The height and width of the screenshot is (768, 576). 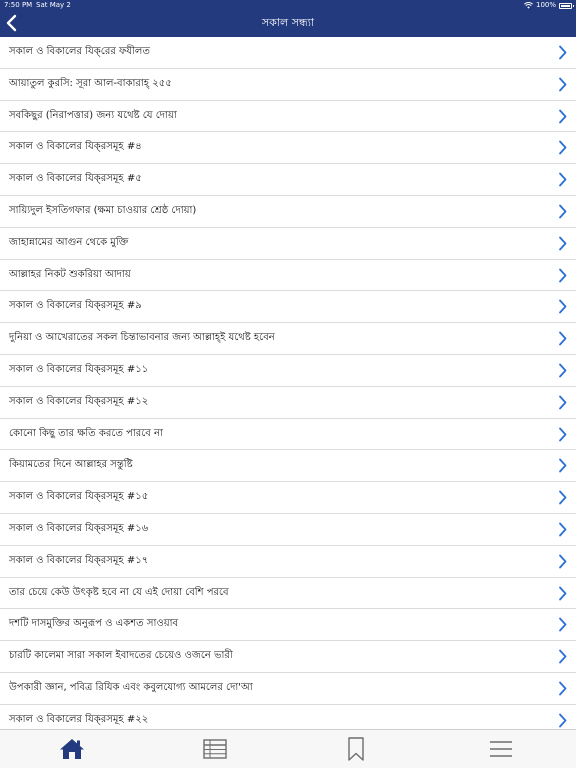 I want to click on bookmark-icon, so click(x=356, y=749).